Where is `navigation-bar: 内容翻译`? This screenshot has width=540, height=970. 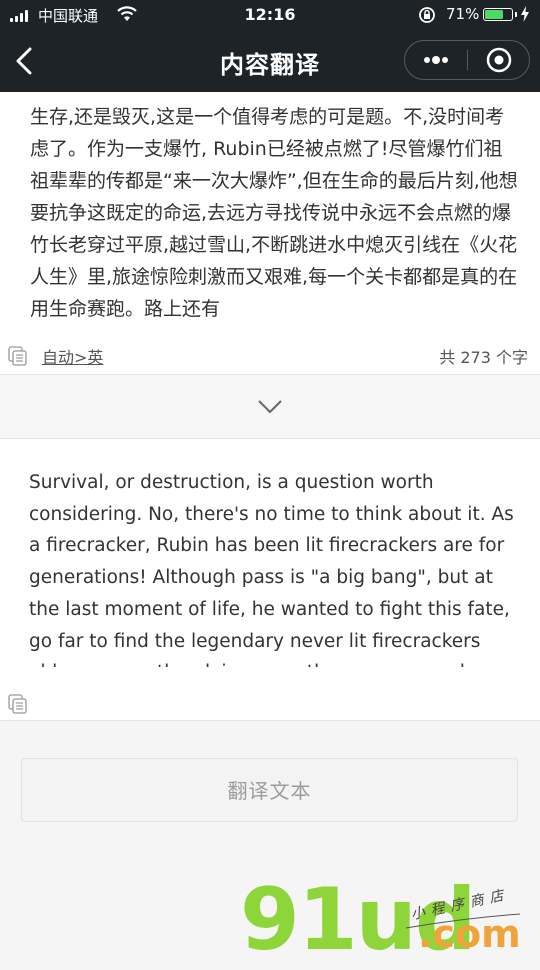
navigation-bar: 内容翻译 is located at coordinates (270, 61).